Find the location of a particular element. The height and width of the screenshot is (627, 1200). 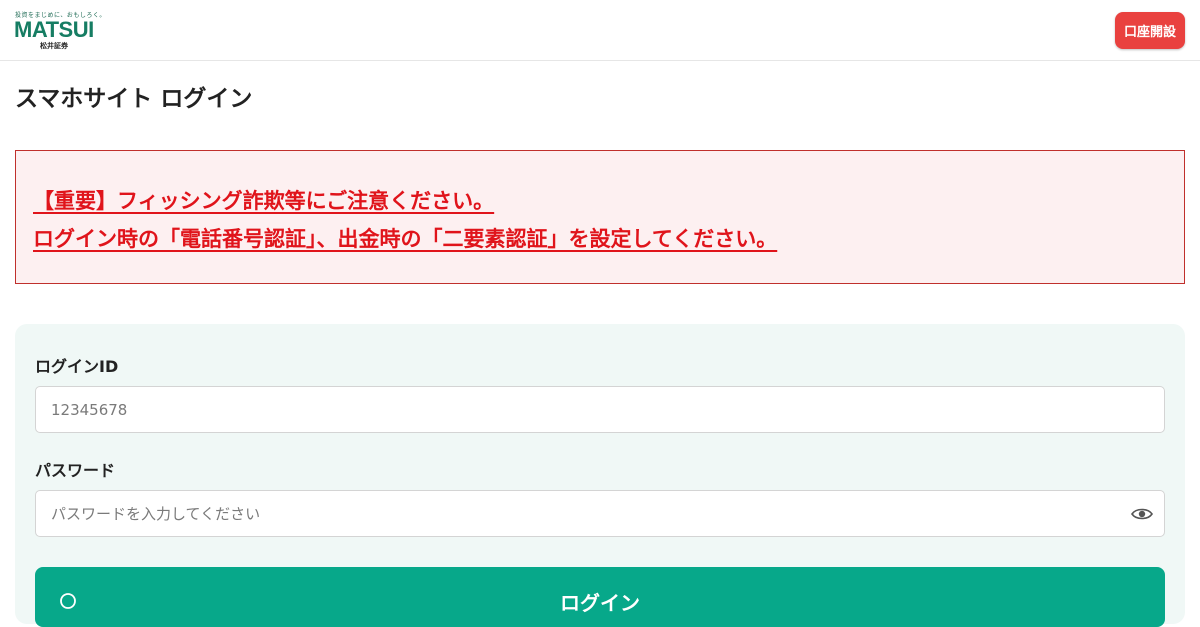

matsui-logo: 投資をまじめに、おもしろく。 MATSUI 松井証券 is located at coordinates (59, 31).